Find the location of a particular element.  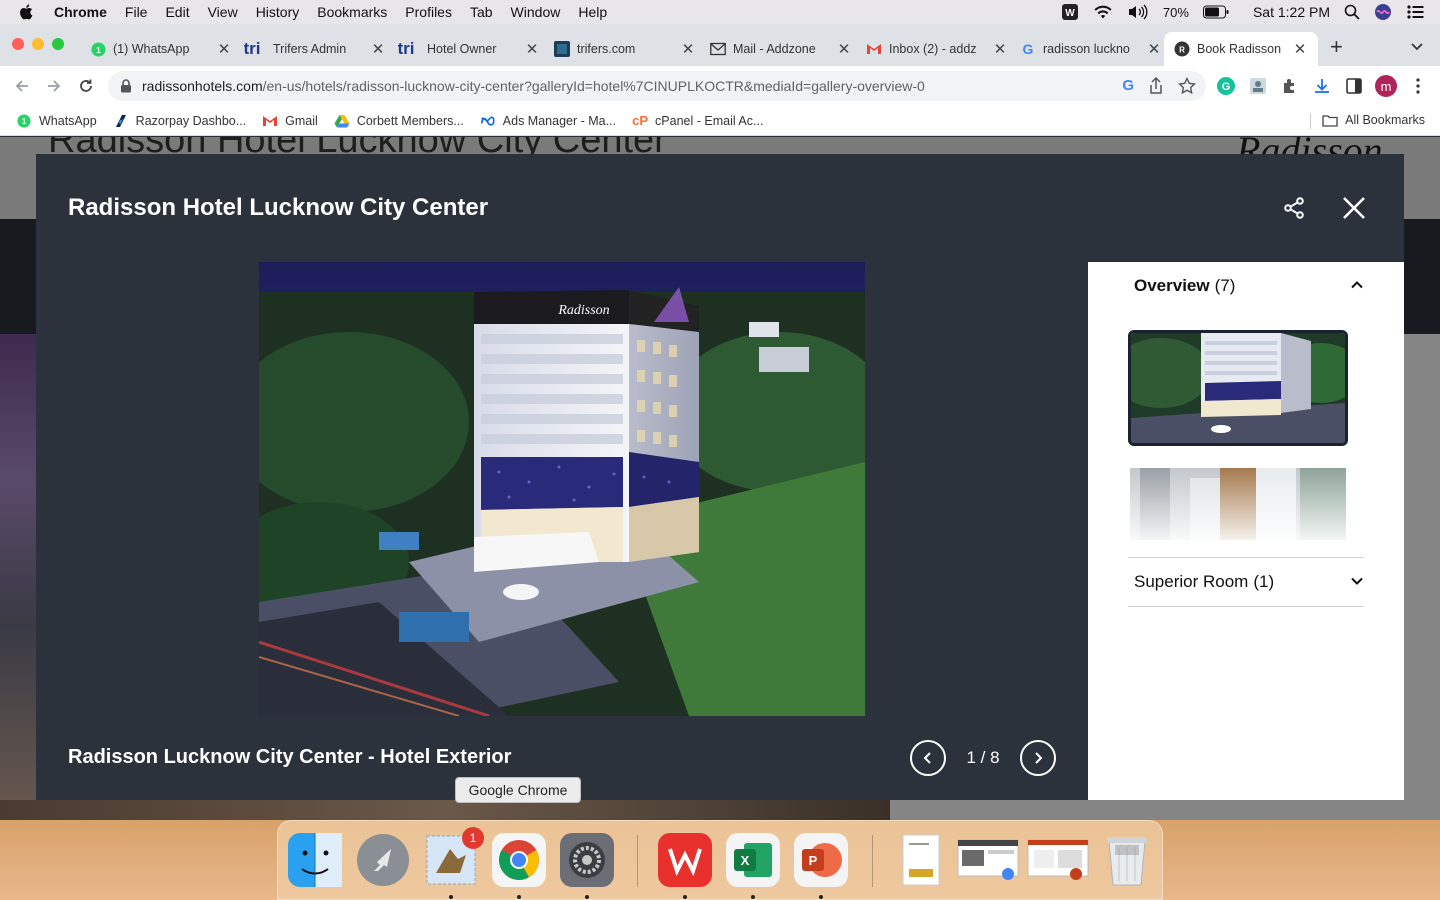

share-icon is located at coordinates (1294, 208).